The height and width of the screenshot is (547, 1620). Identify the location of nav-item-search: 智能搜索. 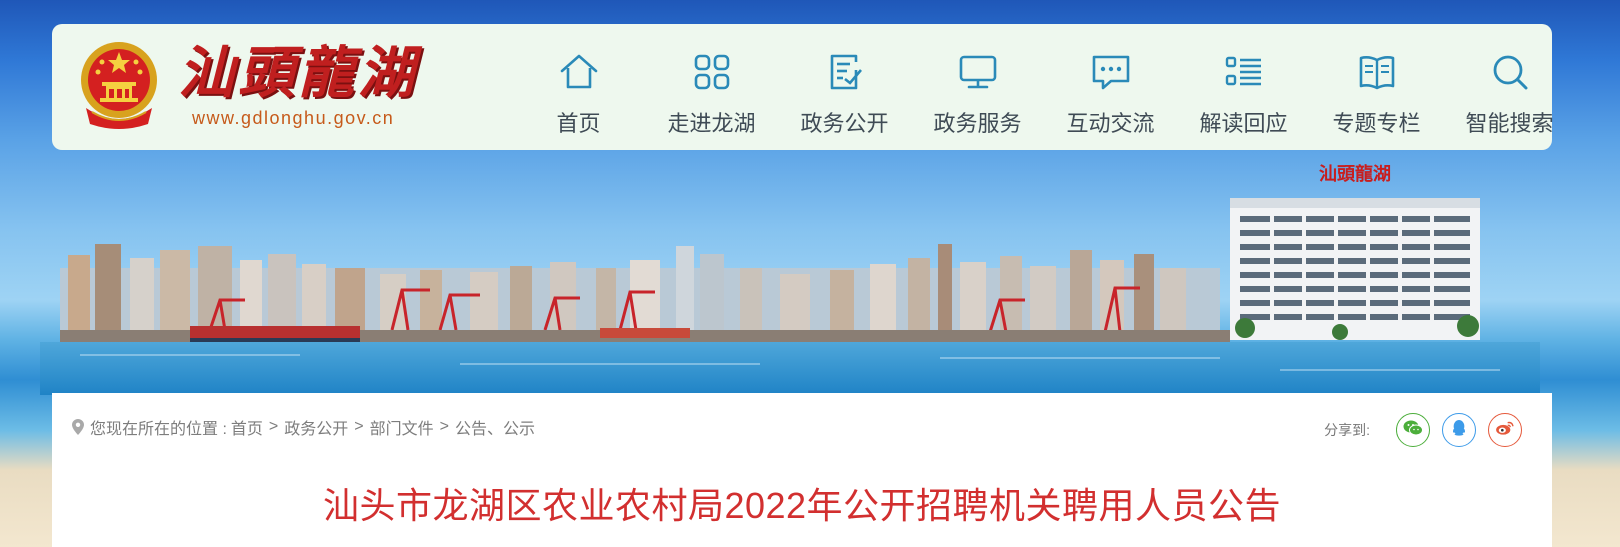
(1509, 87).